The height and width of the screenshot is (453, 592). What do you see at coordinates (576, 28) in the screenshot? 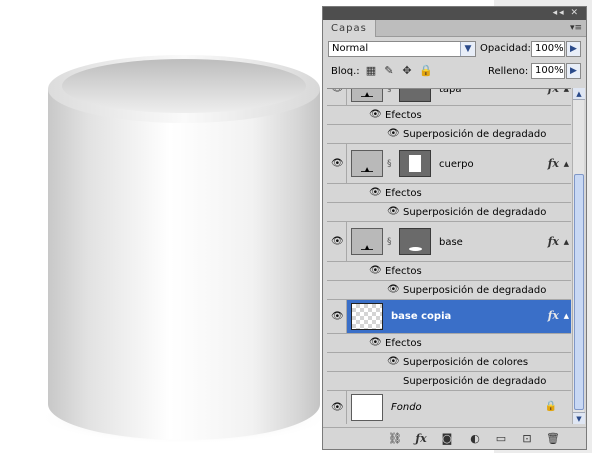
I see `panel-menu-icon: ▾≡` at bounding box center [576, 28].